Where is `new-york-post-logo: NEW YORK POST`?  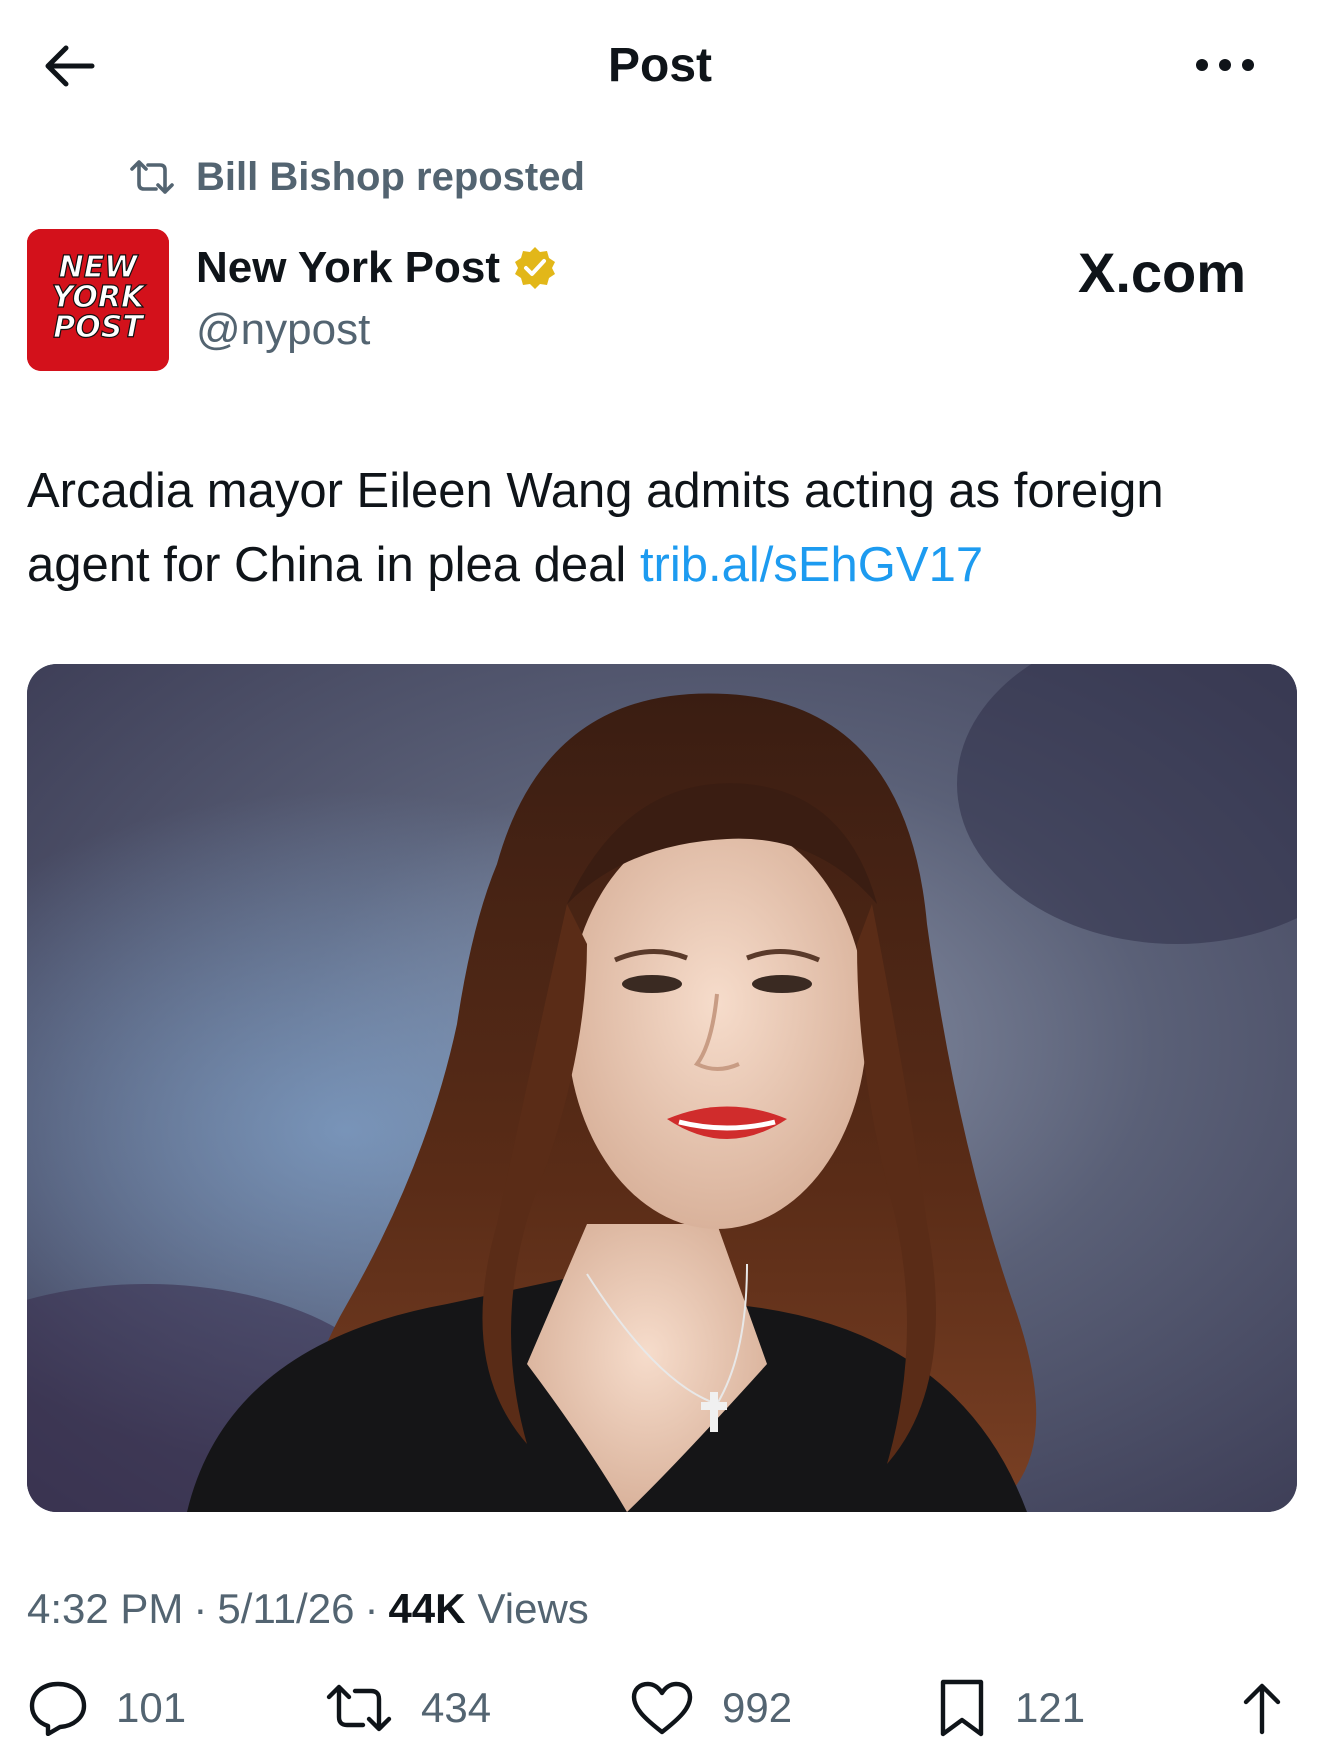
new-york-post-logo: NEW YORK POST is located at coordinates (98, 300).